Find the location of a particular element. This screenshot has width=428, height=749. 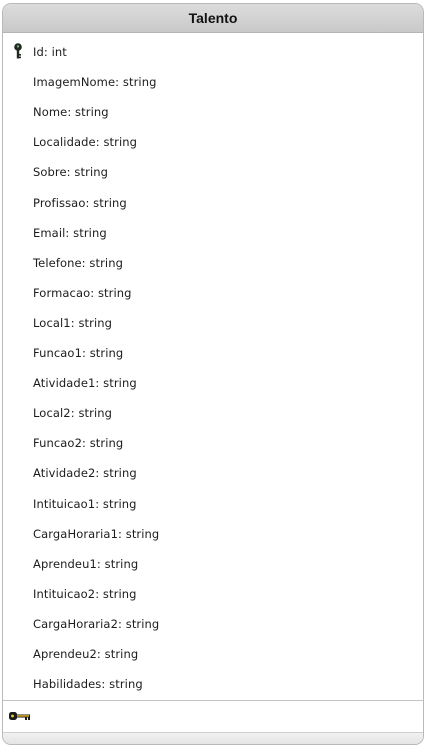

field-row: Habilidades: string is located at coordinates (213, 684).